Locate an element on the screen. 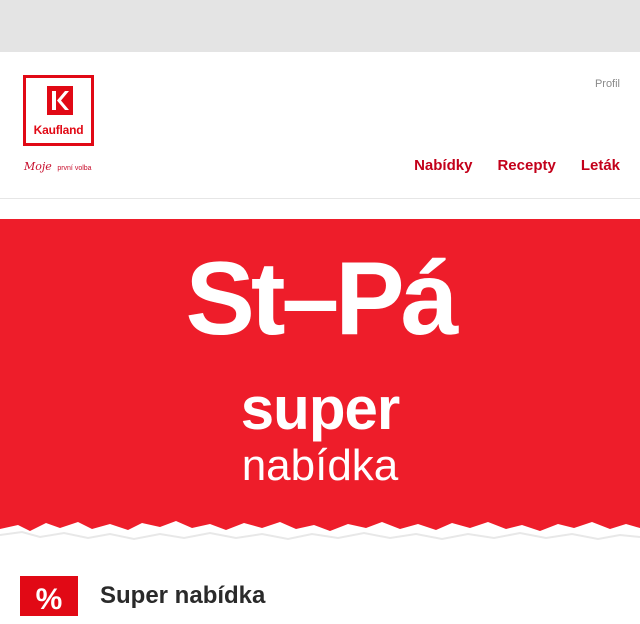 This screenshot has width=640, height=624. browser-top-bar is located at coordinates (320, 26).